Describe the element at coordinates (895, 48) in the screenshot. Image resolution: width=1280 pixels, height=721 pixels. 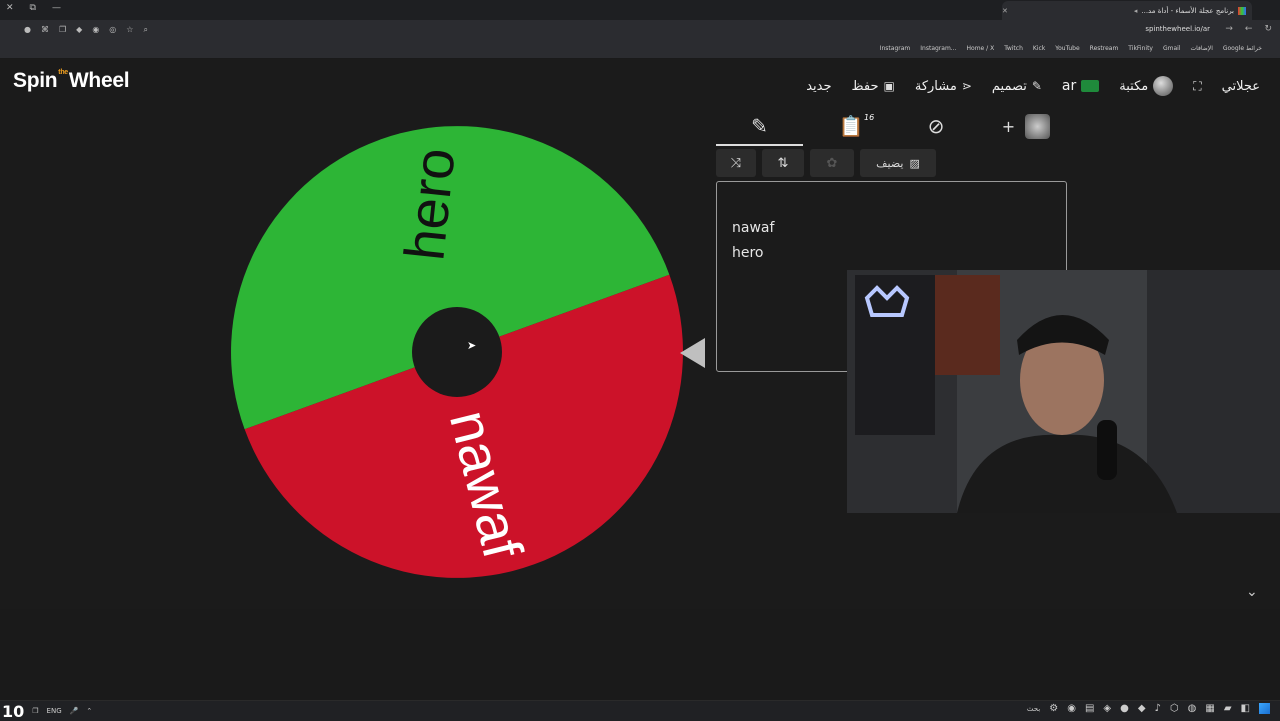
I see `bookmark-item: Instagram` at that location.